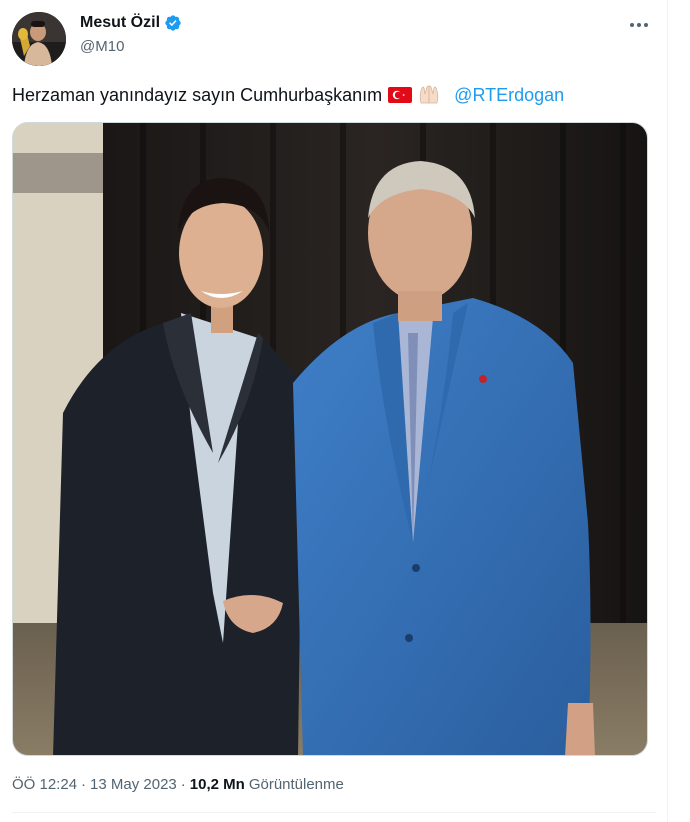 Image resolution: width=690 pixels, height=822 pixels. I want to click on author-handle: @M10, so click(102, 46).